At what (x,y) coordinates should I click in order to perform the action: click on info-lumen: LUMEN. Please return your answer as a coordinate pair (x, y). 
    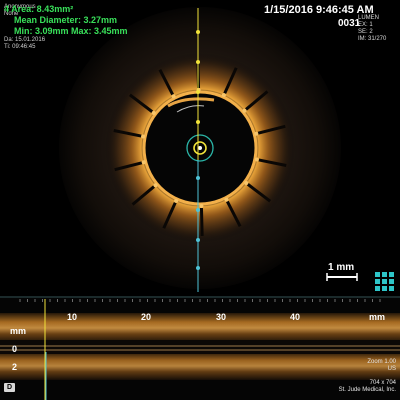
    Looking at the image, I should click on (369, 18).